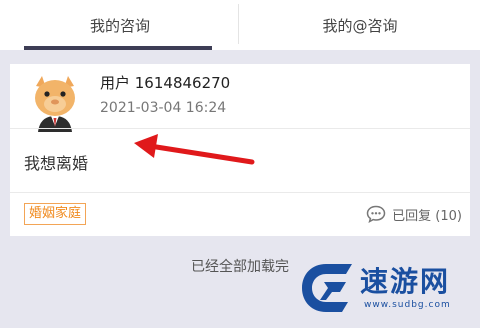  Describe the element at coordinates (55, 214) in the screenshot. I see `category-tag: 婚姻家庭` at that location.